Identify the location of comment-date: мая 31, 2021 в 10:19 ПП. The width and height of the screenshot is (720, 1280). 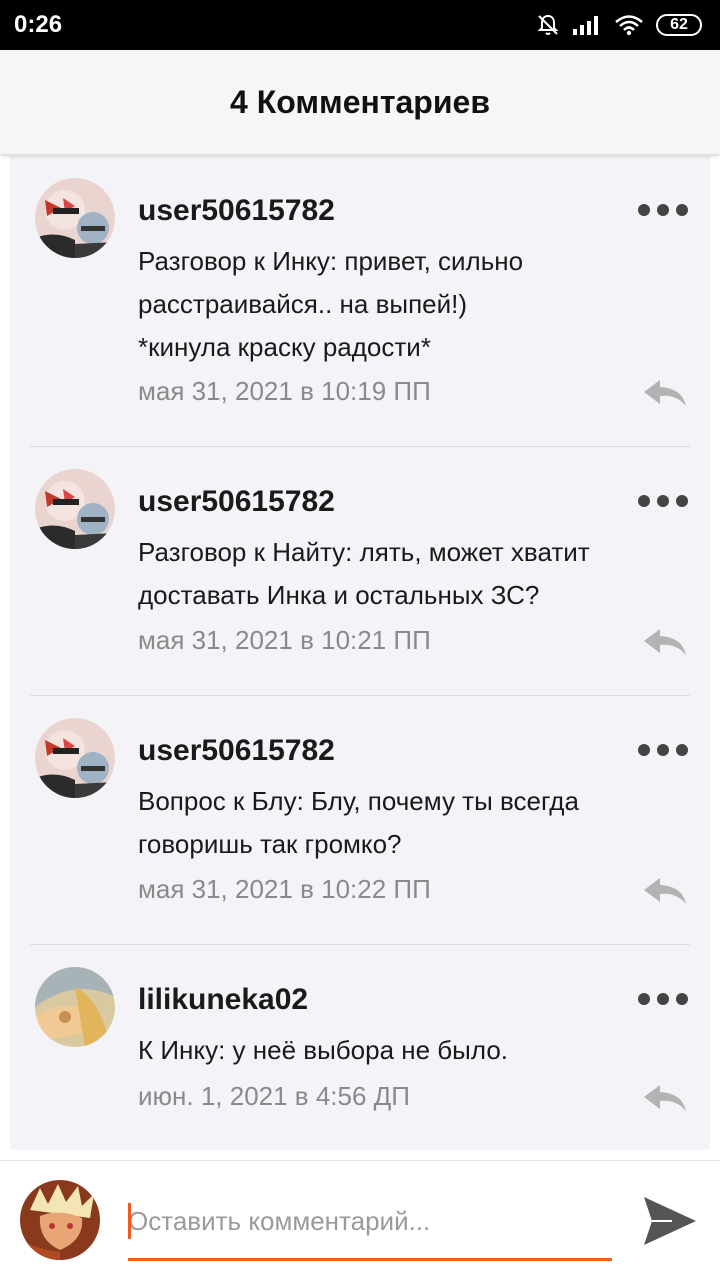
(284, 391).